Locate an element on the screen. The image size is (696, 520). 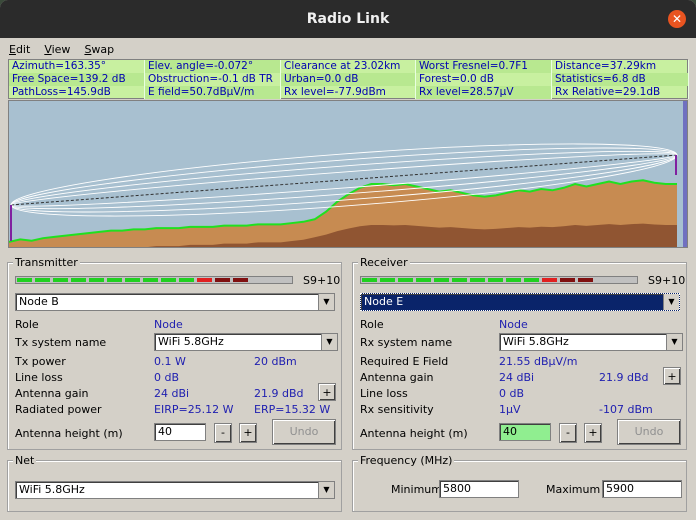
tx-system-select: WiFi 5.8GHz ▼ is located at coordinates (246, 342).